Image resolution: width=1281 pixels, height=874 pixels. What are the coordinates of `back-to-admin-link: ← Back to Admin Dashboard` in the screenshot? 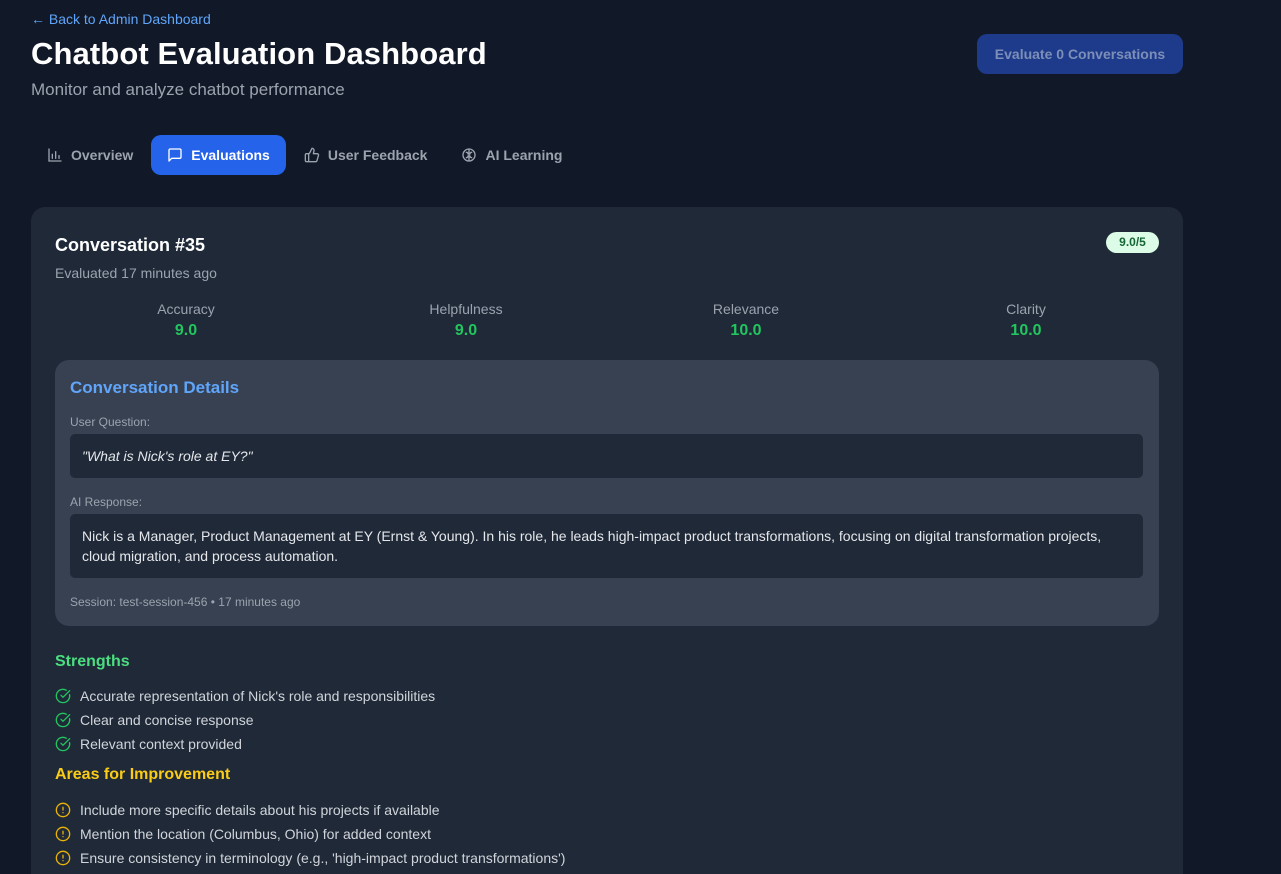 It's located at (121, 19).